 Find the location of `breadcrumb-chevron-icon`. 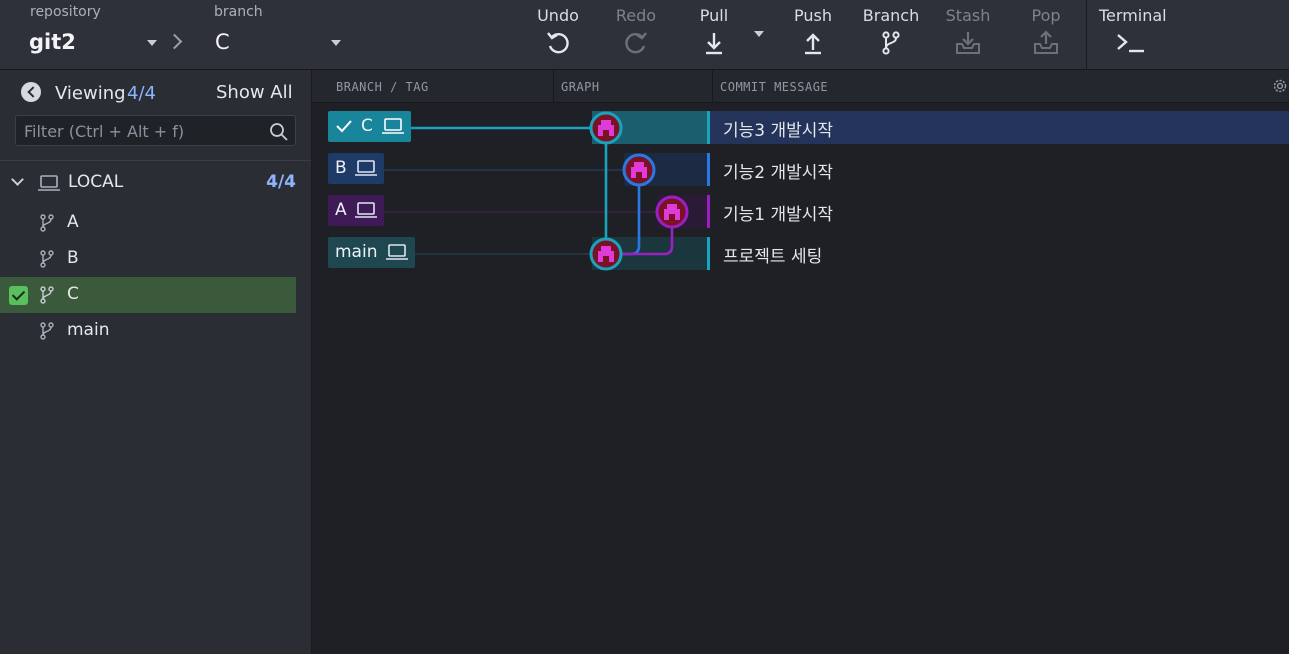

breadcrumb-chevron-icon is located at coordinates (174, 41).